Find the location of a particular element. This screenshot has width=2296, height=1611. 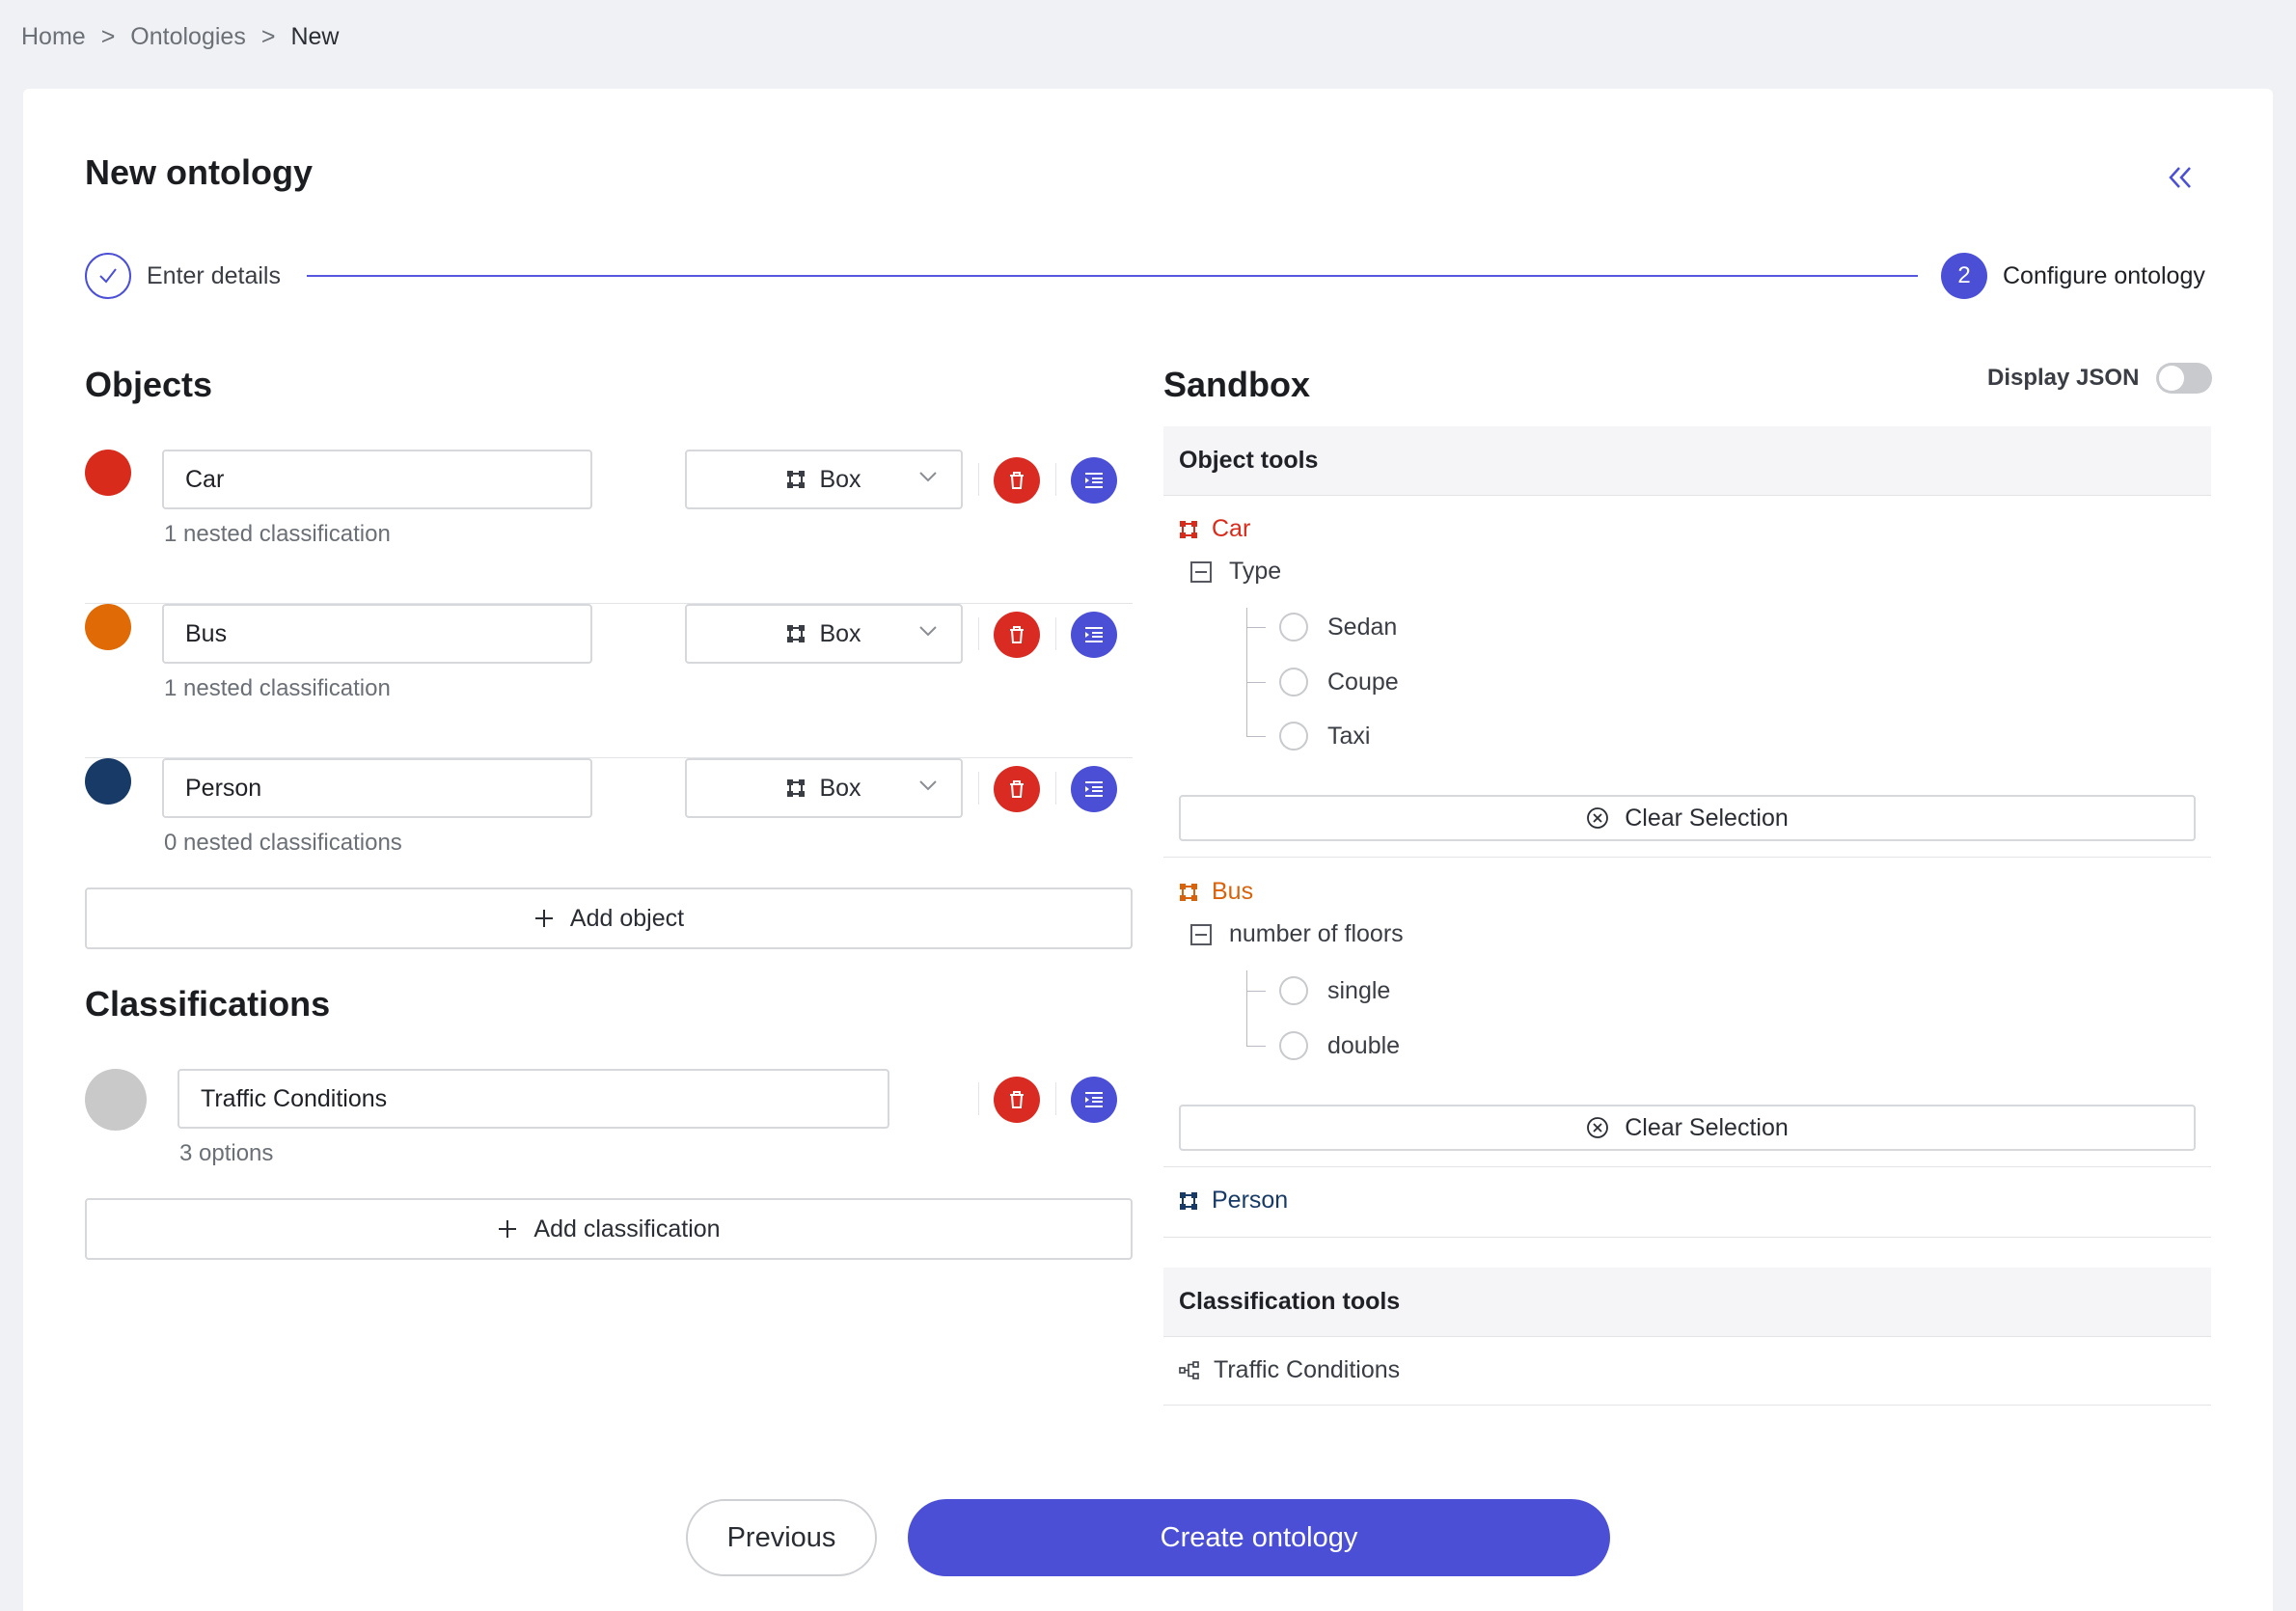

radio-option: Sedan is located at coordinates (1338, 627).